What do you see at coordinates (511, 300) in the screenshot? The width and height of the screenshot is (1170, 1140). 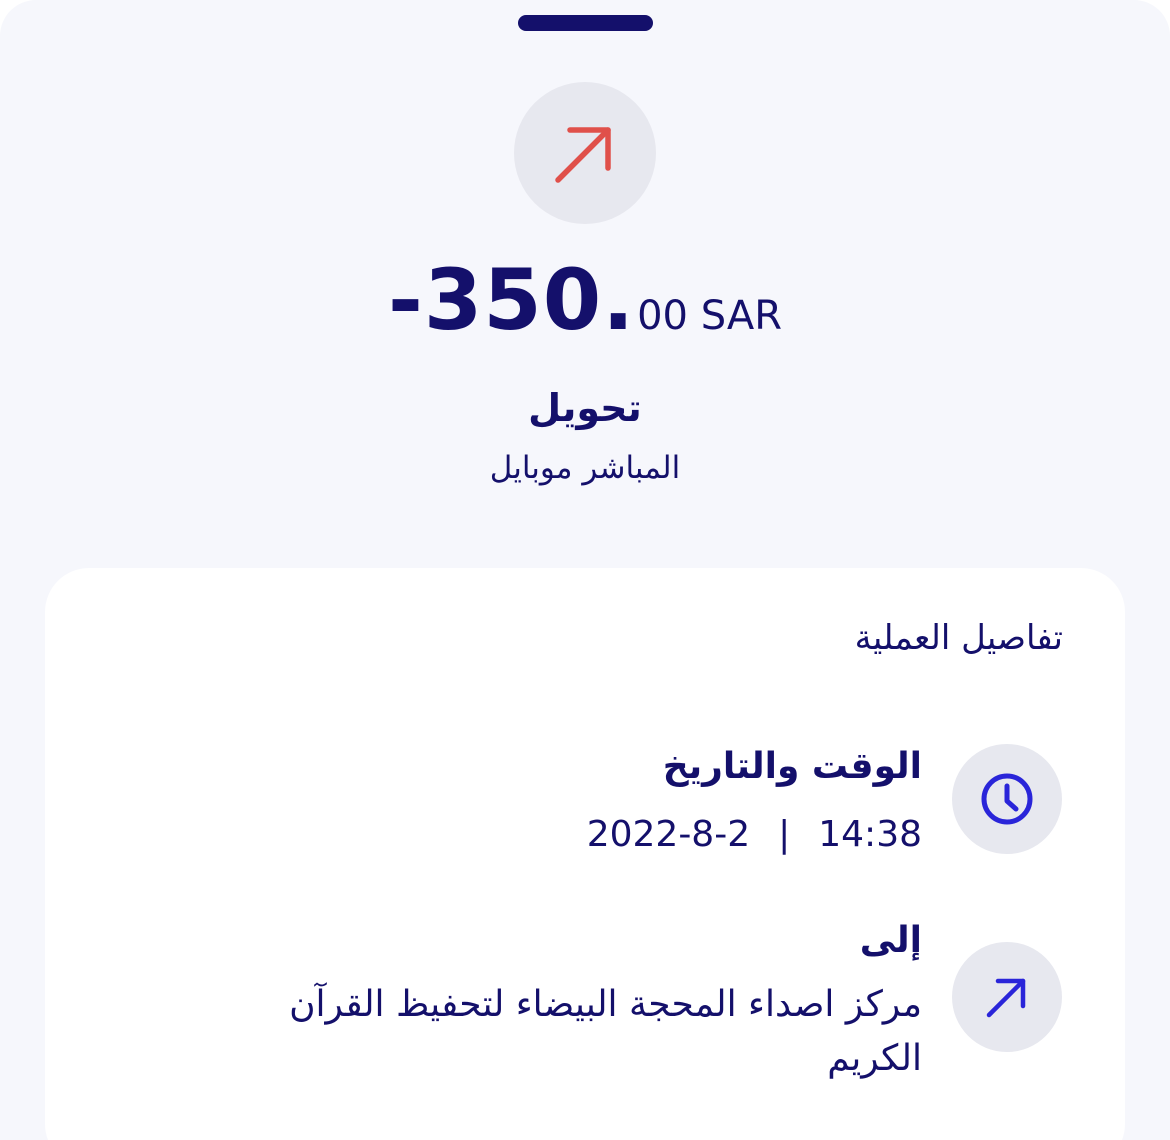 I see `amount-major: -350.` at bounding box center [511, 300].